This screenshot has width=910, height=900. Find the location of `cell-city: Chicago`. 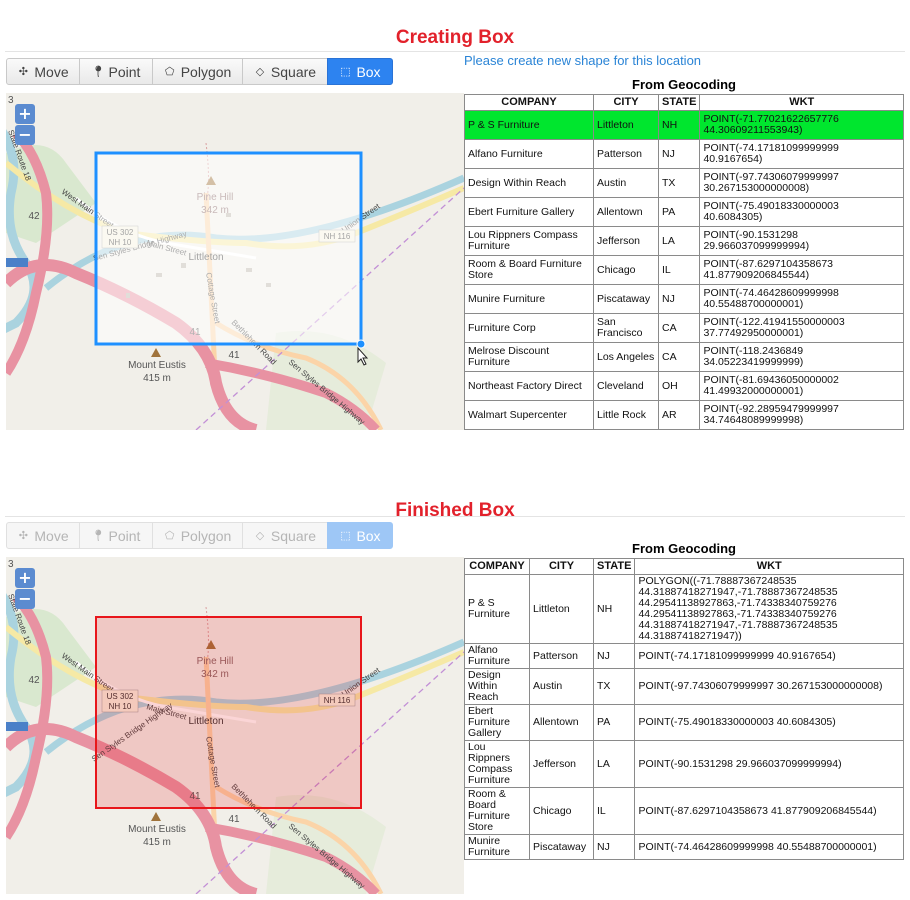

cell-city: Chicago is located at coordinates (561, 811).